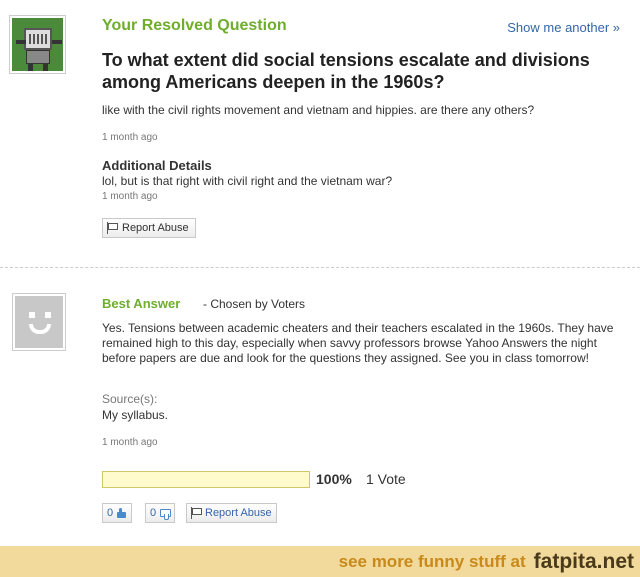  I want to click on additional-details-timestamp: 1 month ago, so click(130, 196).